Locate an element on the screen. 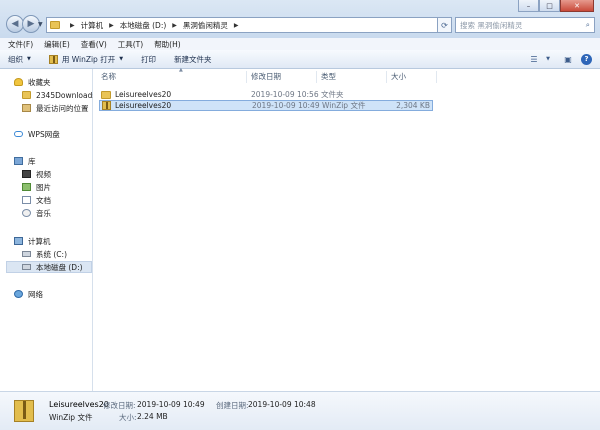  forward-arrow-icon: ▶ is located at coordinates (31, 24).